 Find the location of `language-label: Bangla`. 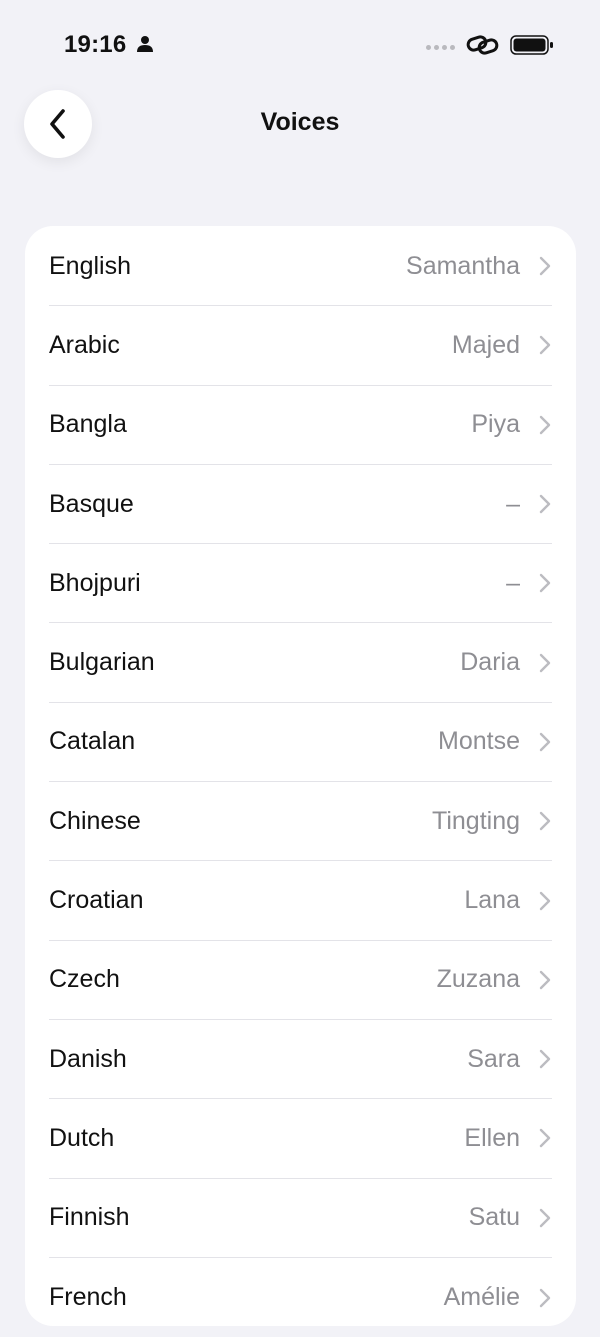

language-label: Bangla is located at coordinates (88, 424).